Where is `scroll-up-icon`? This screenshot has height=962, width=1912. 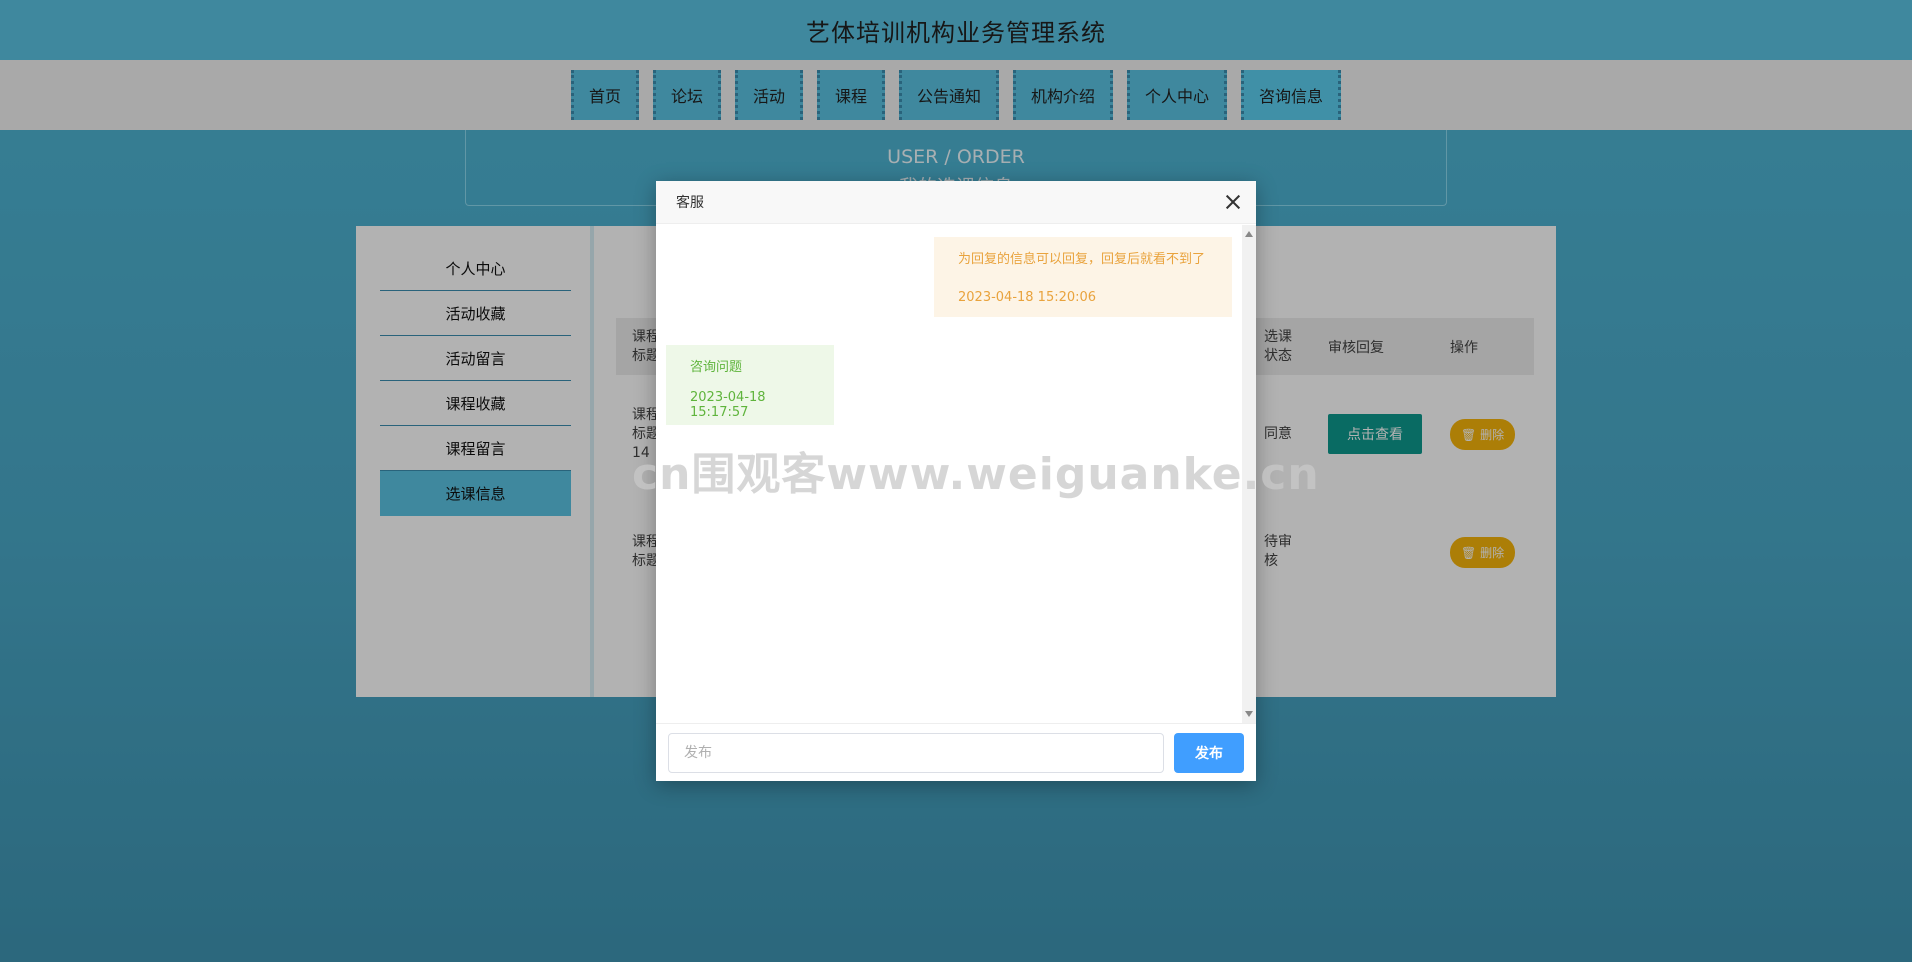 scroll-up-icon is located at coordinates (1249, 234).